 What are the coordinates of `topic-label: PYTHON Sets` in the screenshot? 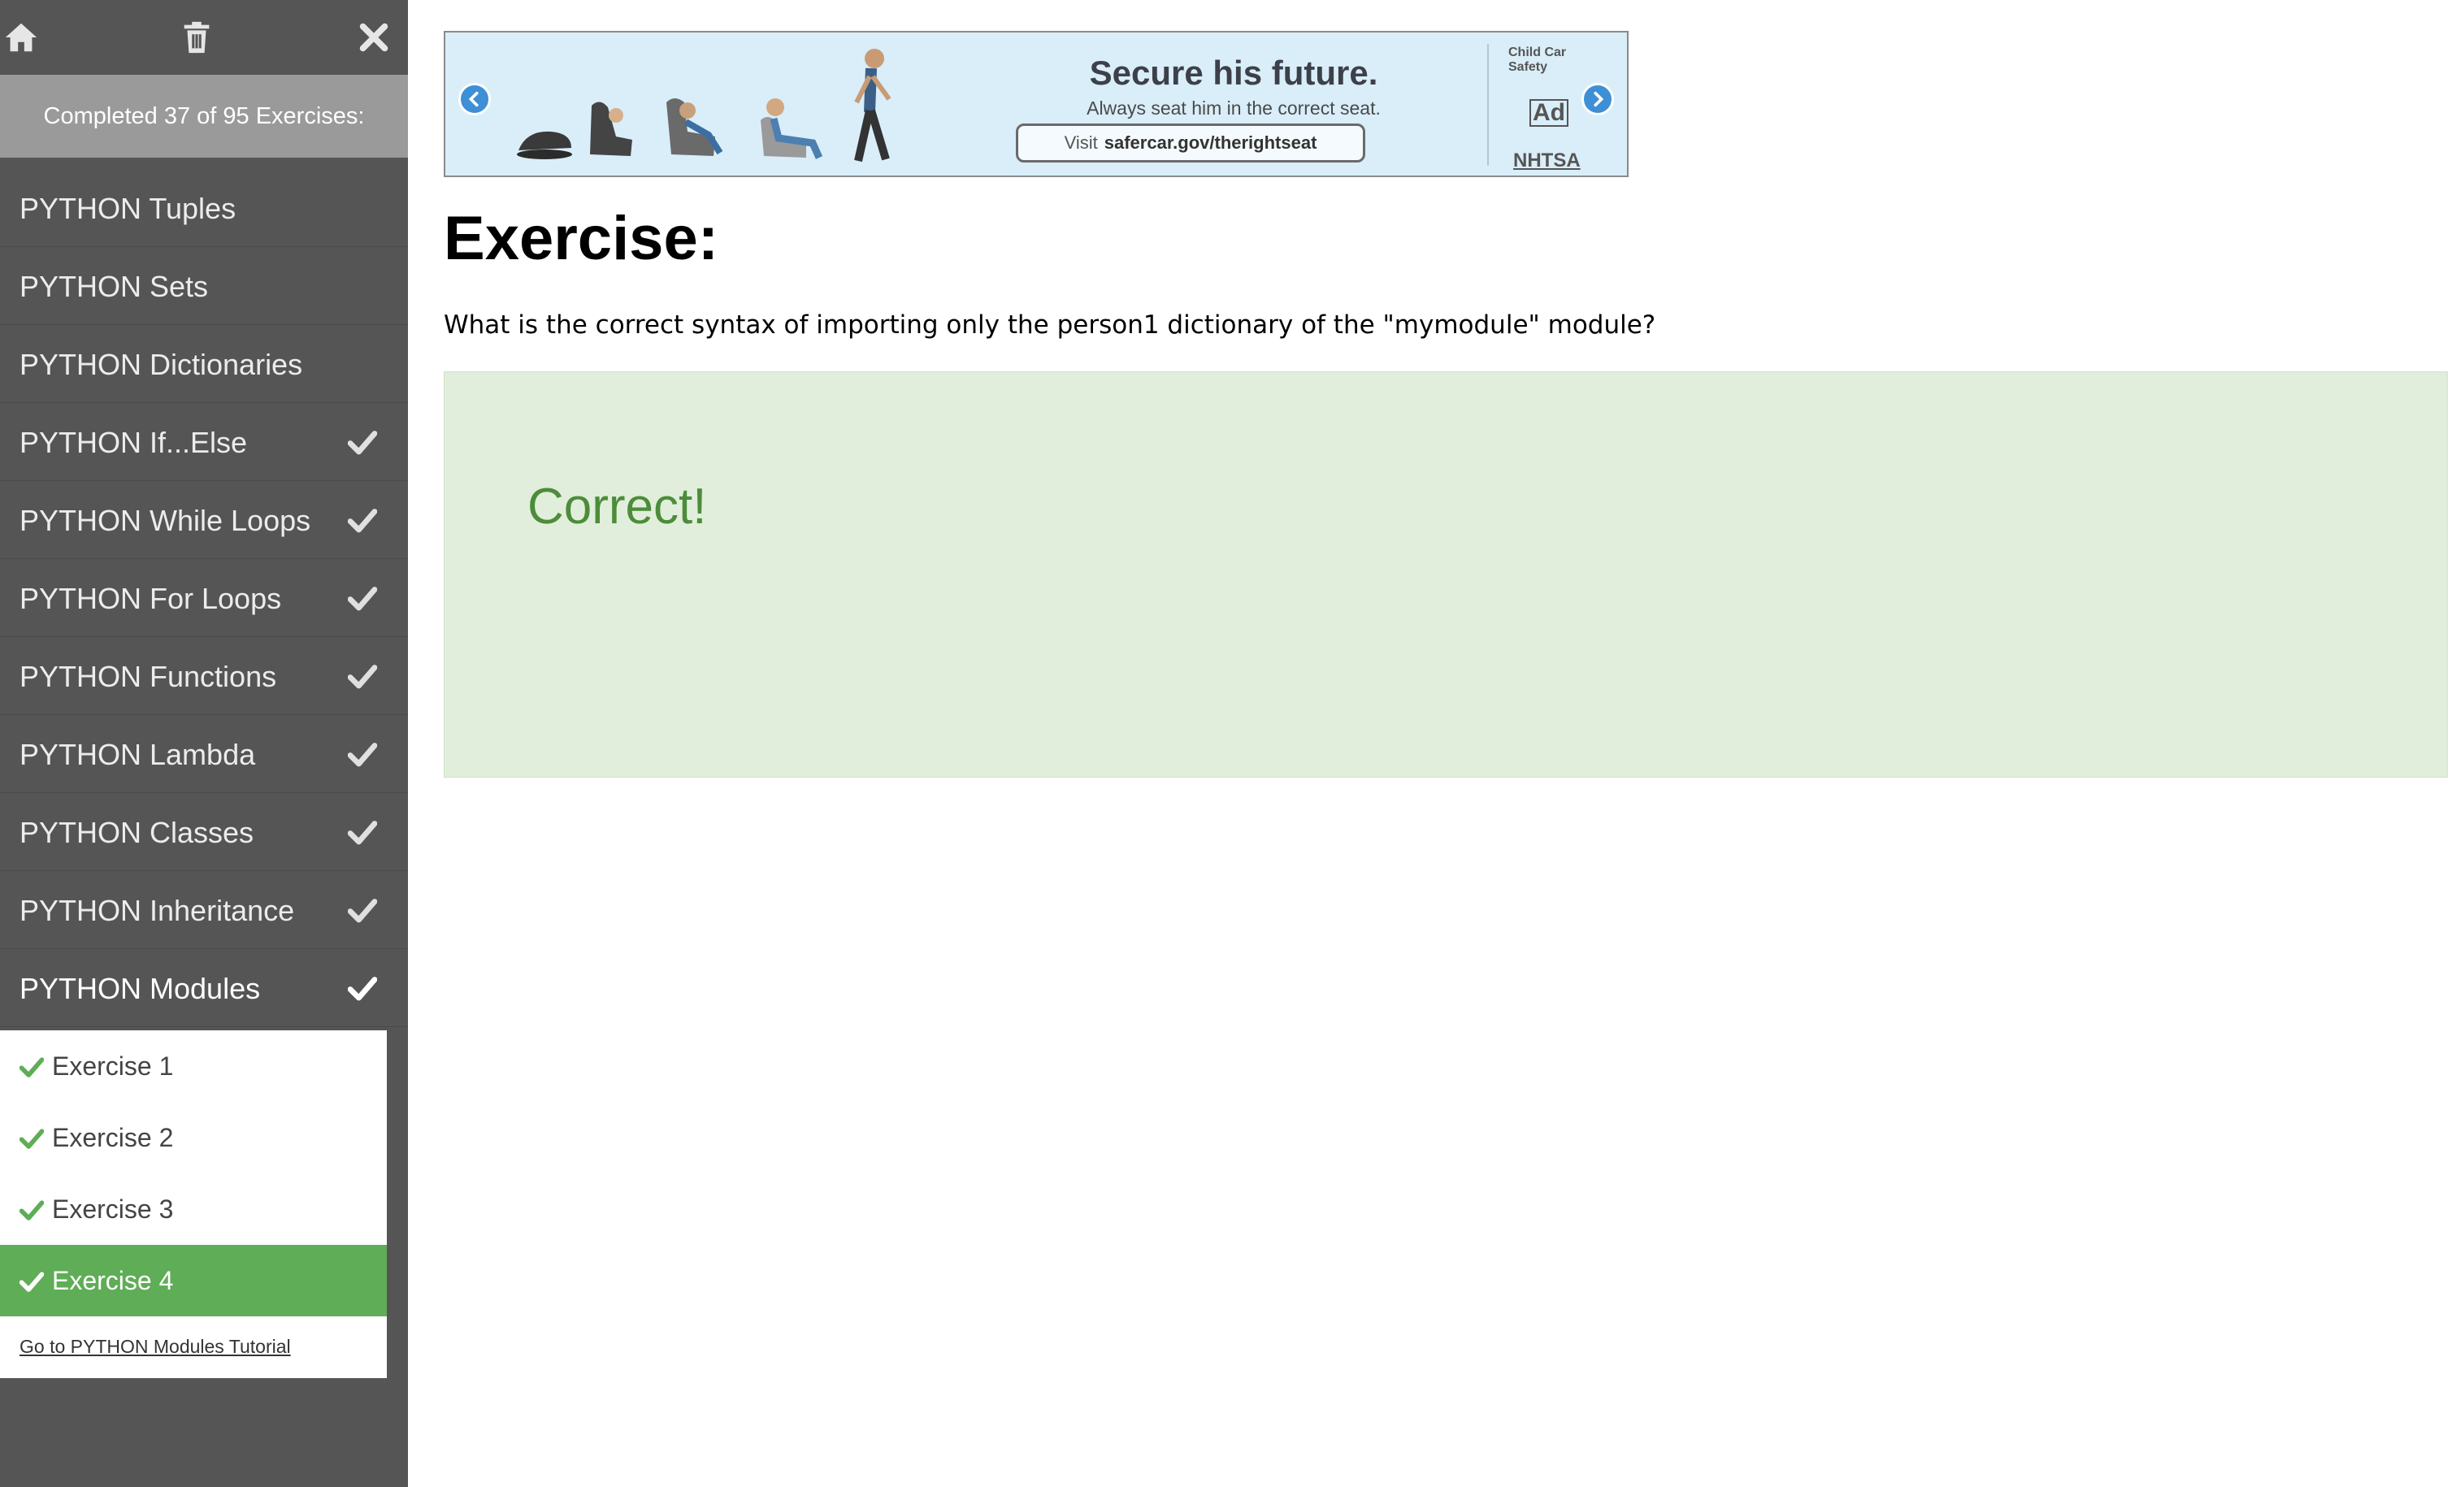 It's located at (115, 286).